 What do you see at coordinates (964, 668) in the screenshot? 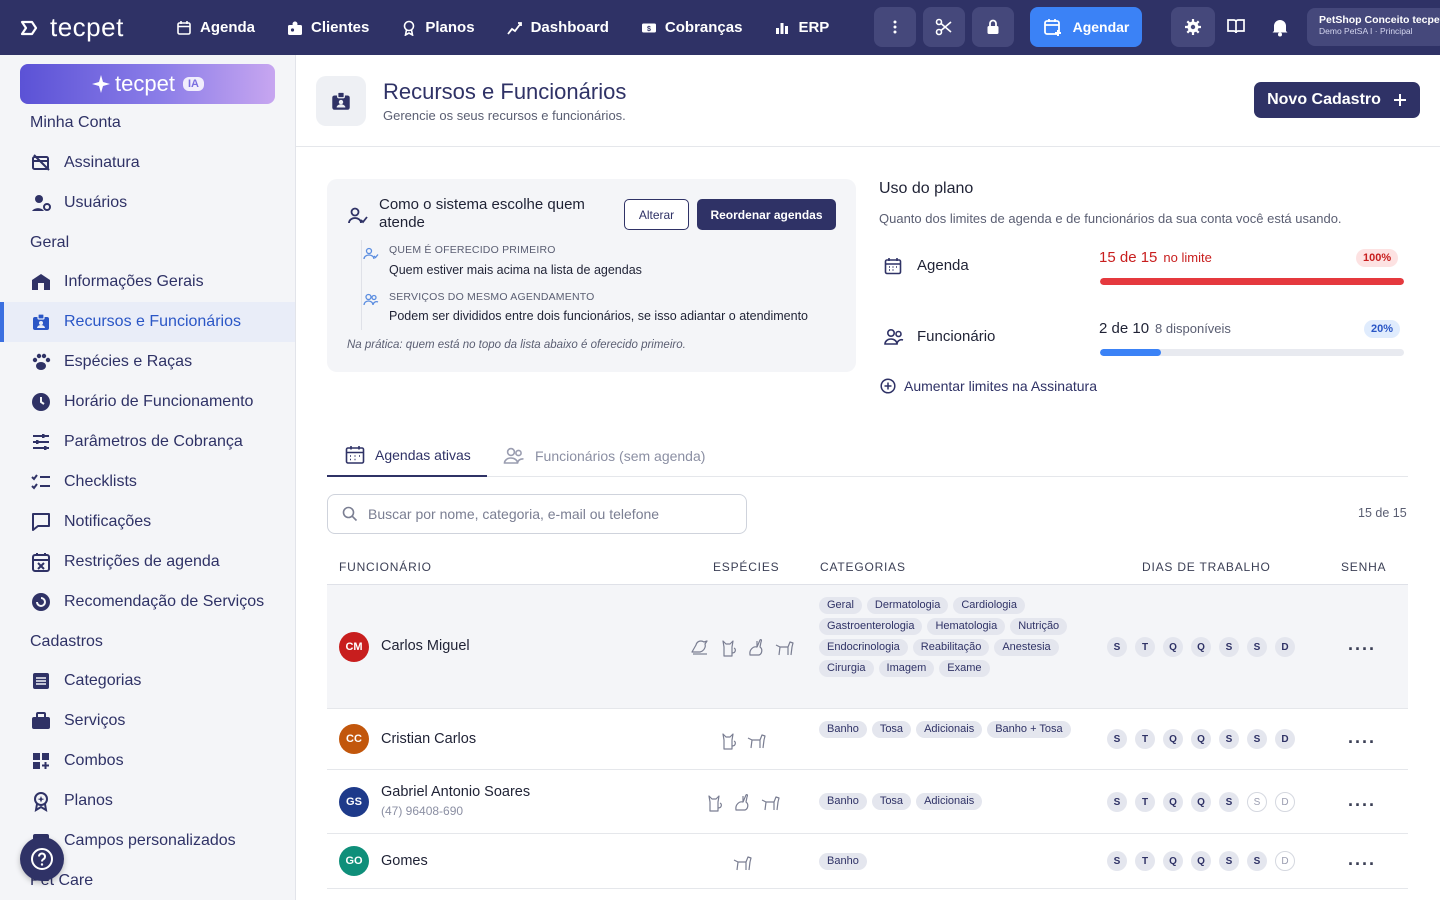
I see `category-chip: Exame` at bounding box center [964, 668].